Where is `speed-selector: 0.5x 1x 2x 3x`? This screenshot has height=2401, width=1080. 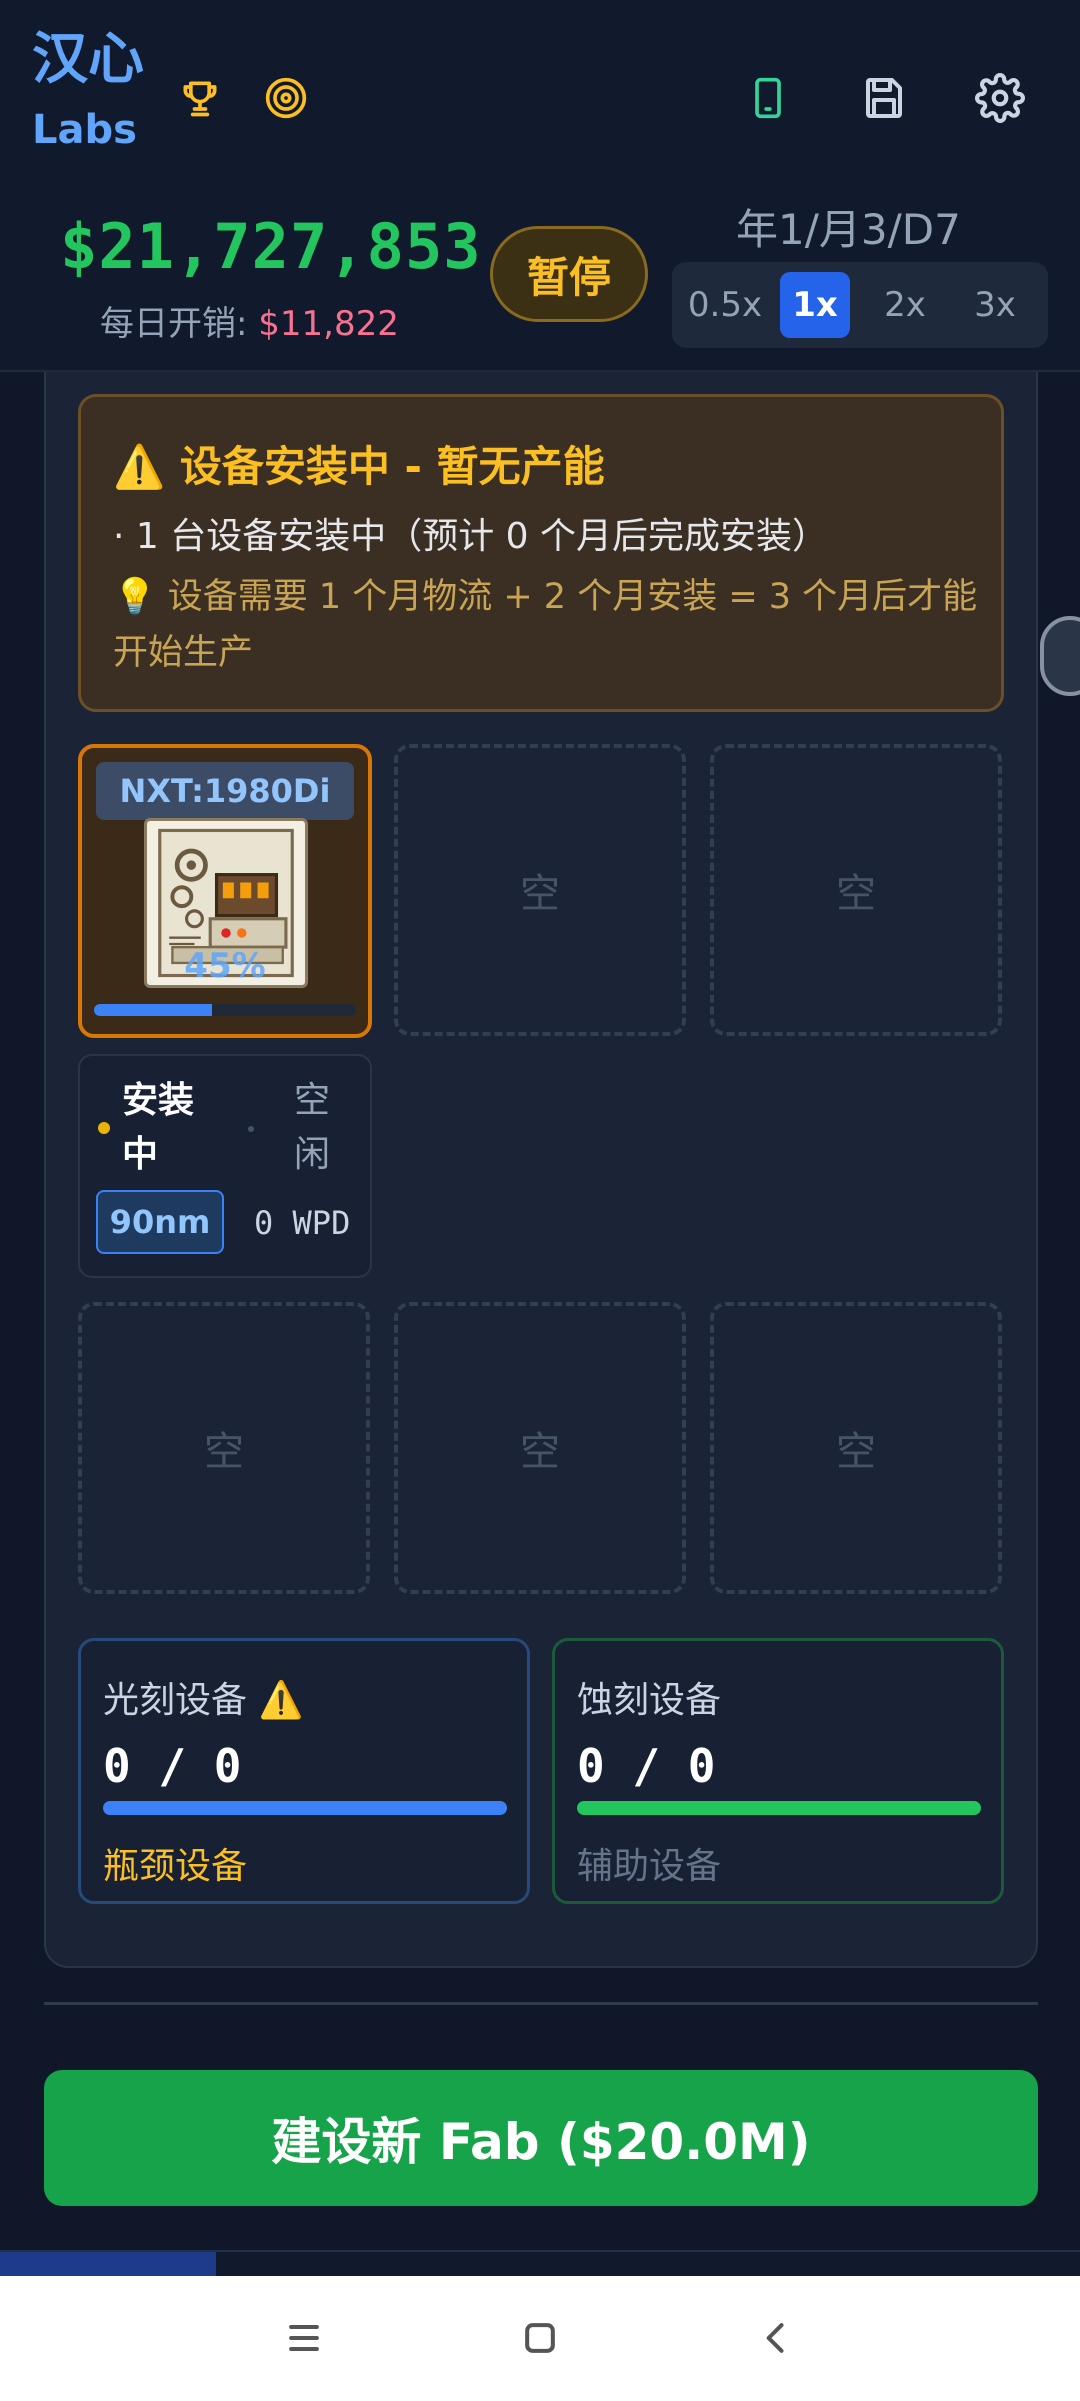
speed-selector: 0.5x 1x 2x 3x is located at coordinates (860, 305).